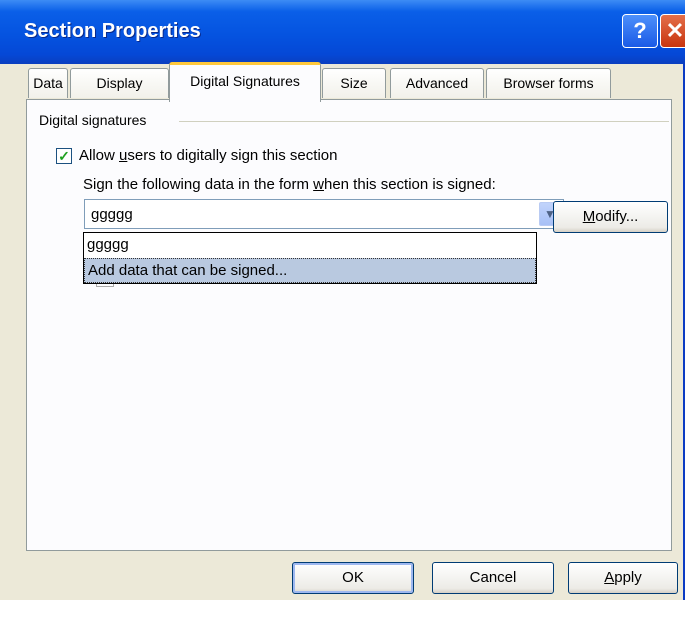 This screenshot has height=618, width=685. I want to click on close-button: ✕, so click(672, 31).